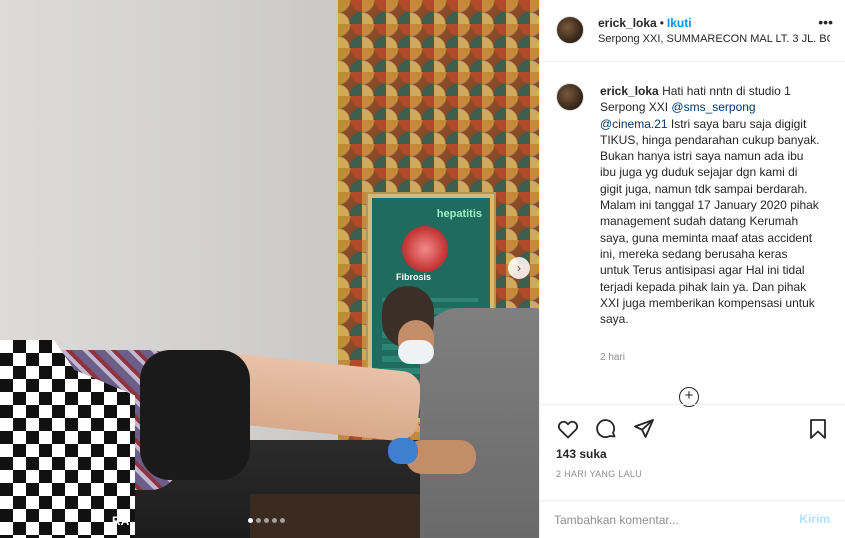 Image resolution: width=845 pixels, height=538 pixels. I want to click on follow-button: Ikuti, so click(679, 23).